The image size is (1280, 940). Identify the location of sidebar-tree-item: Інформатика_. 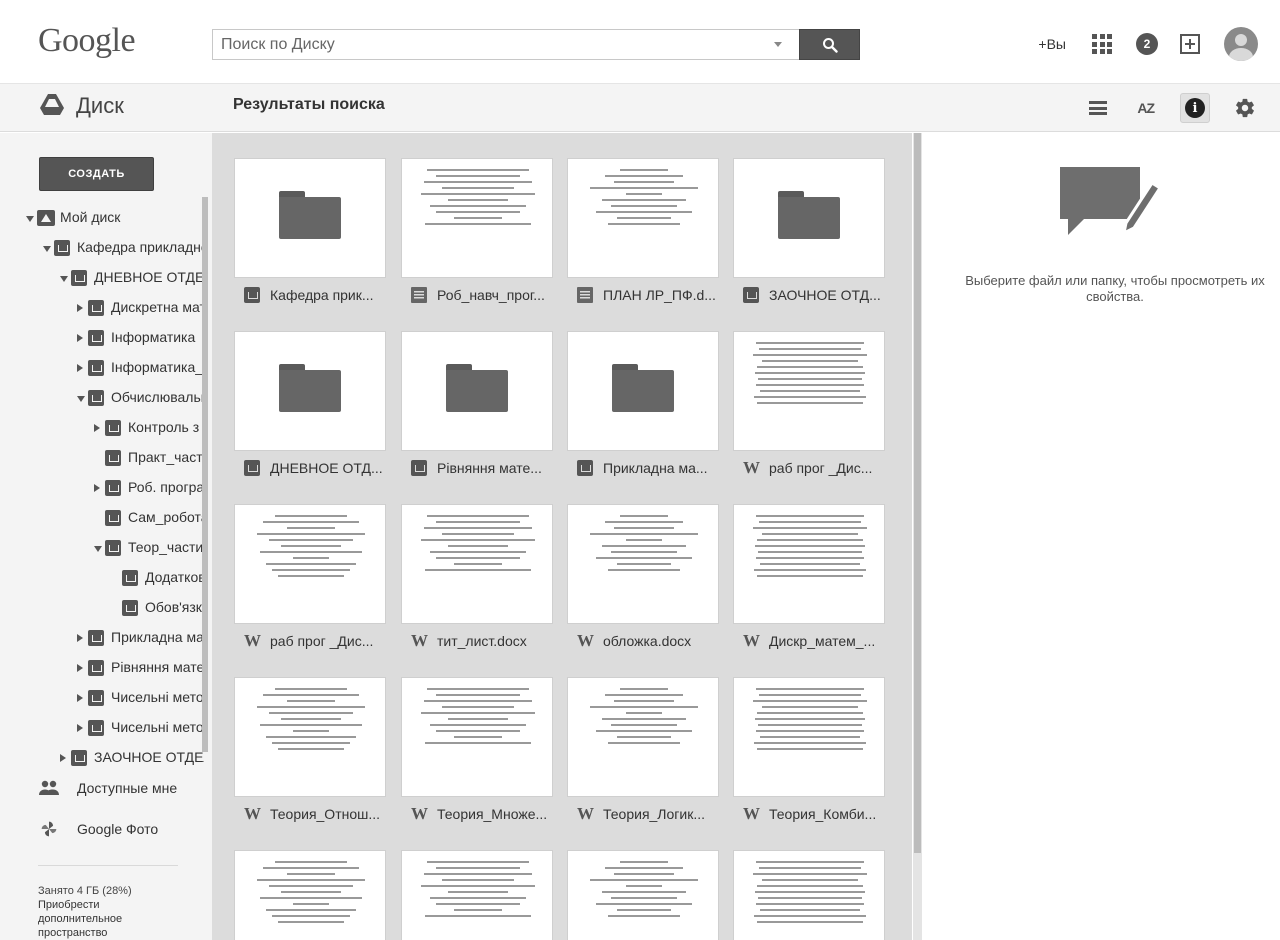
(102, 368).